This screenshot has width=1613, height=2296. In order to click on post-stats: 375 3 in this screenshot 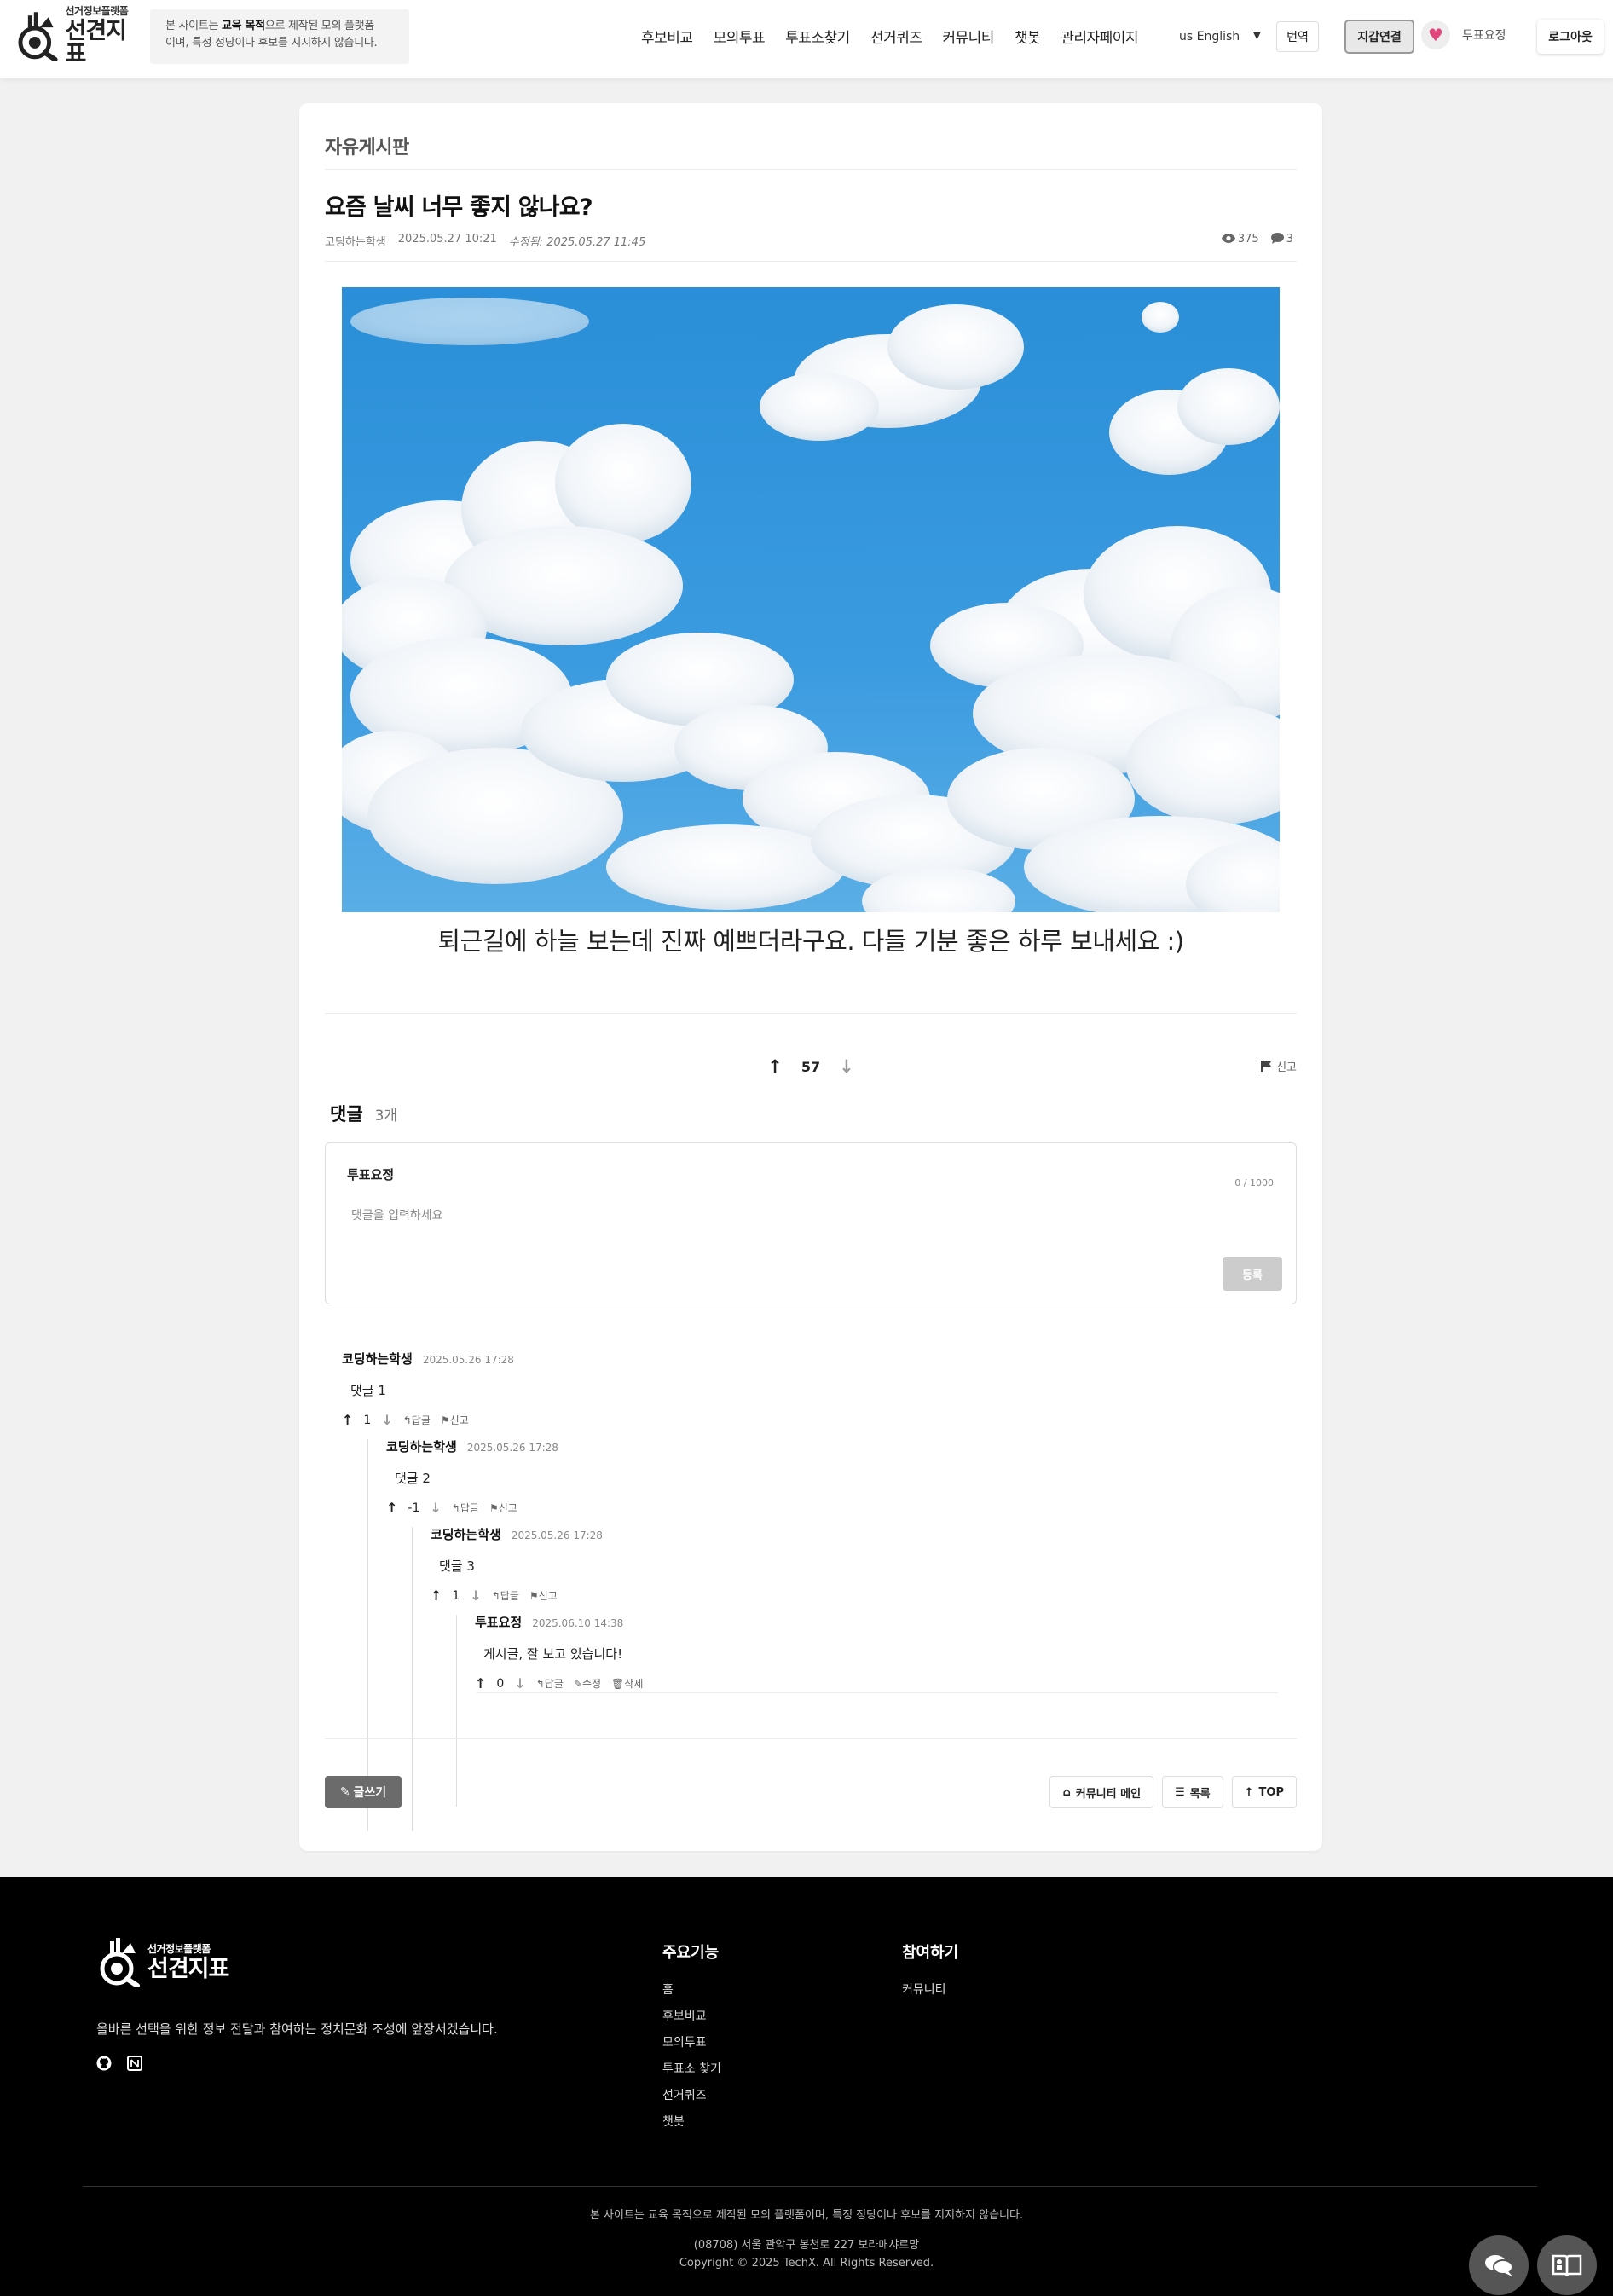, I will do `click(1257, 240)`.